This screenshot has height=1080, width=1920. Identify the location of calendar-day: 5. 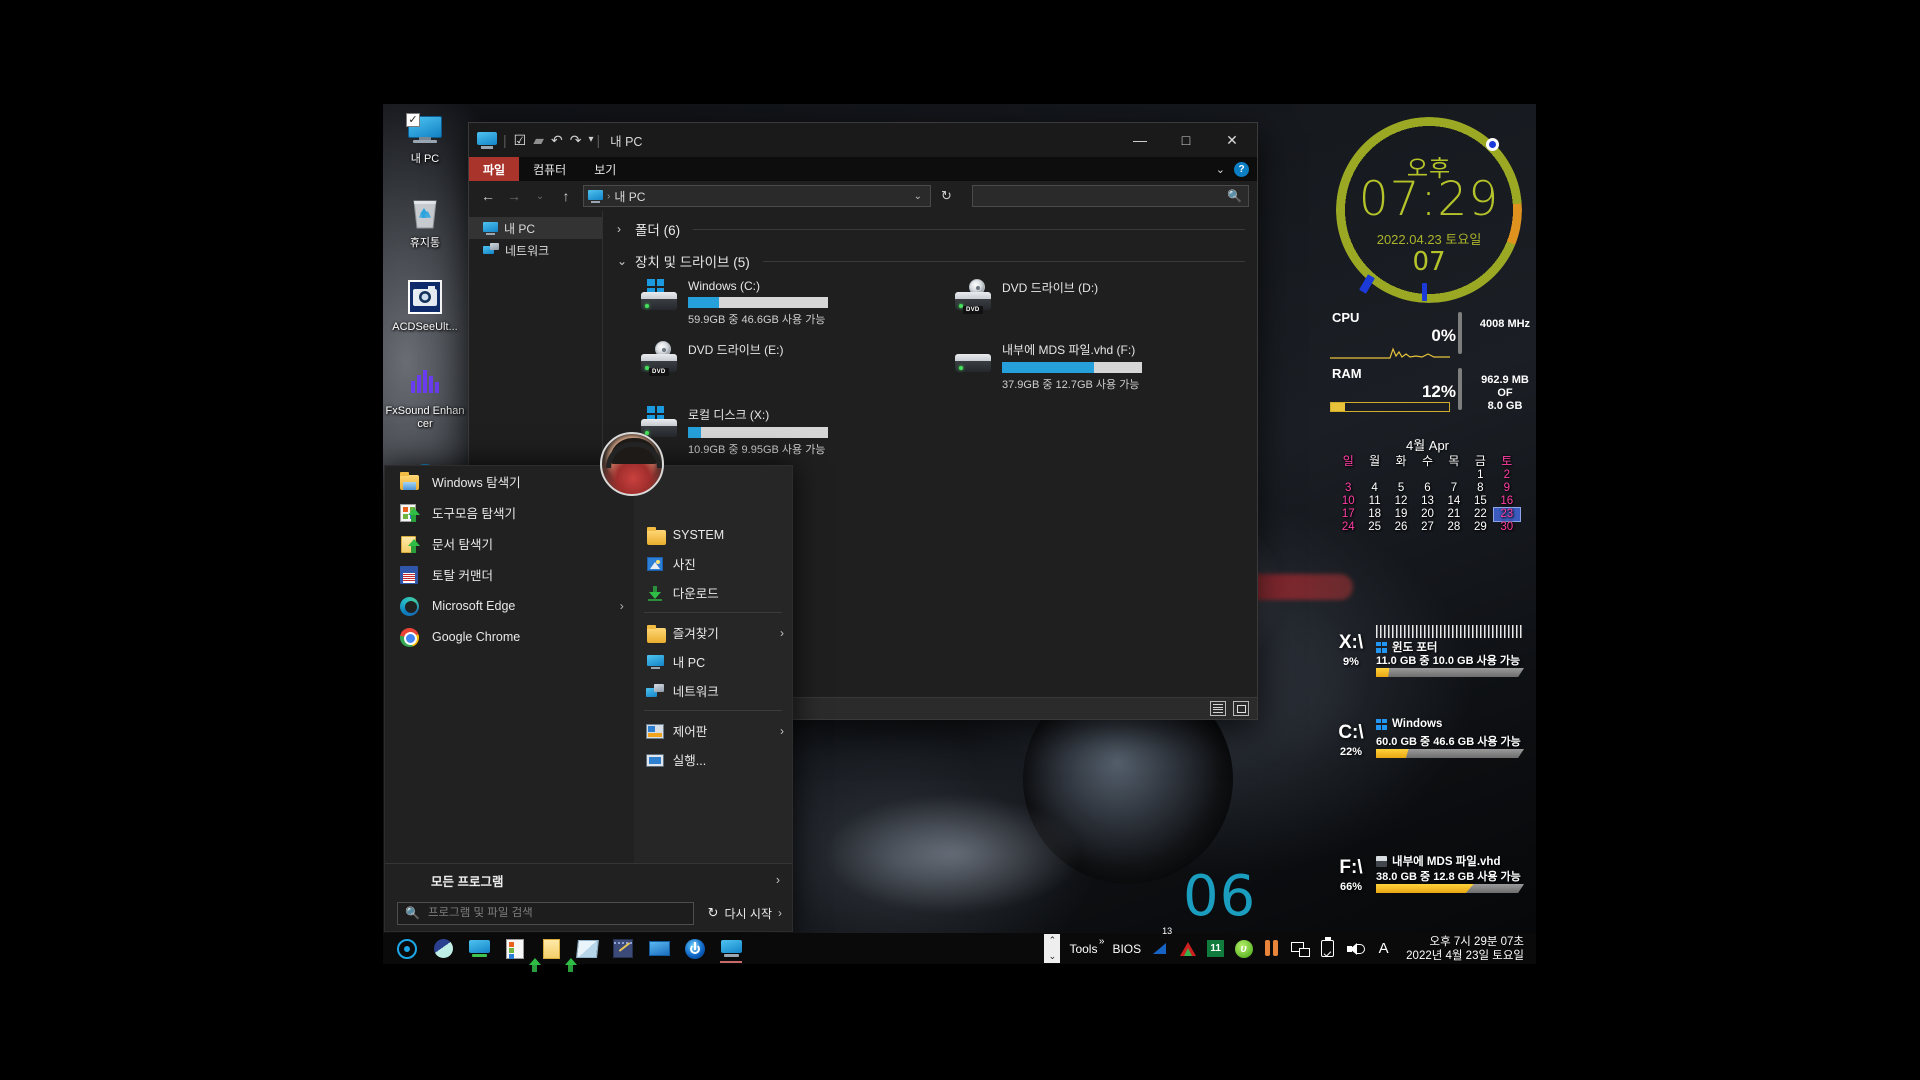
(1401, 488).